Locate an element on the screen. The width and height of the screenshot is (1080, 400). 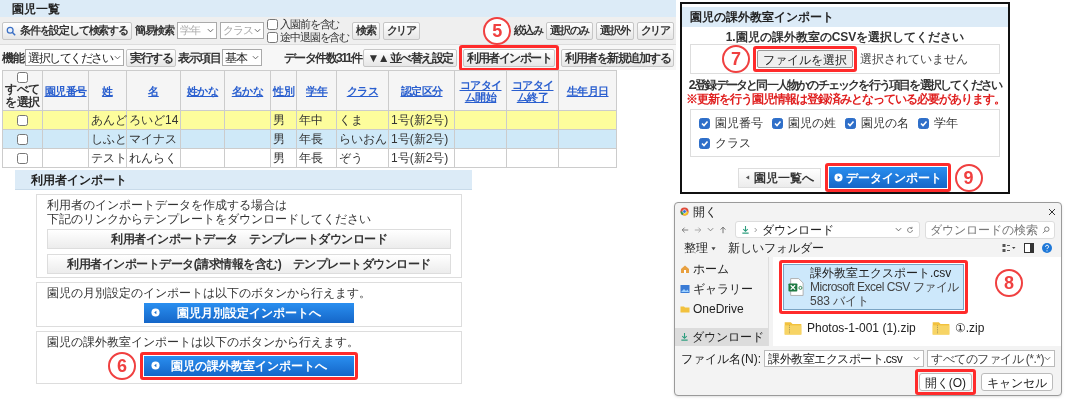
navigate-button: 園児月別設定インポートへ is located at coordinates (249, 313).